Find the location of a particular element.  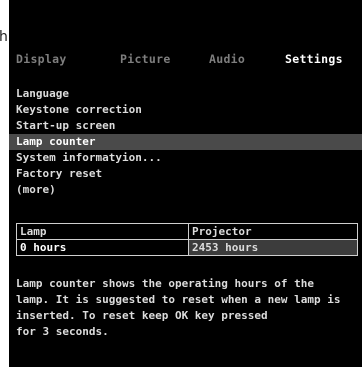

table-header-row: Lamp Projector is located at coordinates (187, 231).